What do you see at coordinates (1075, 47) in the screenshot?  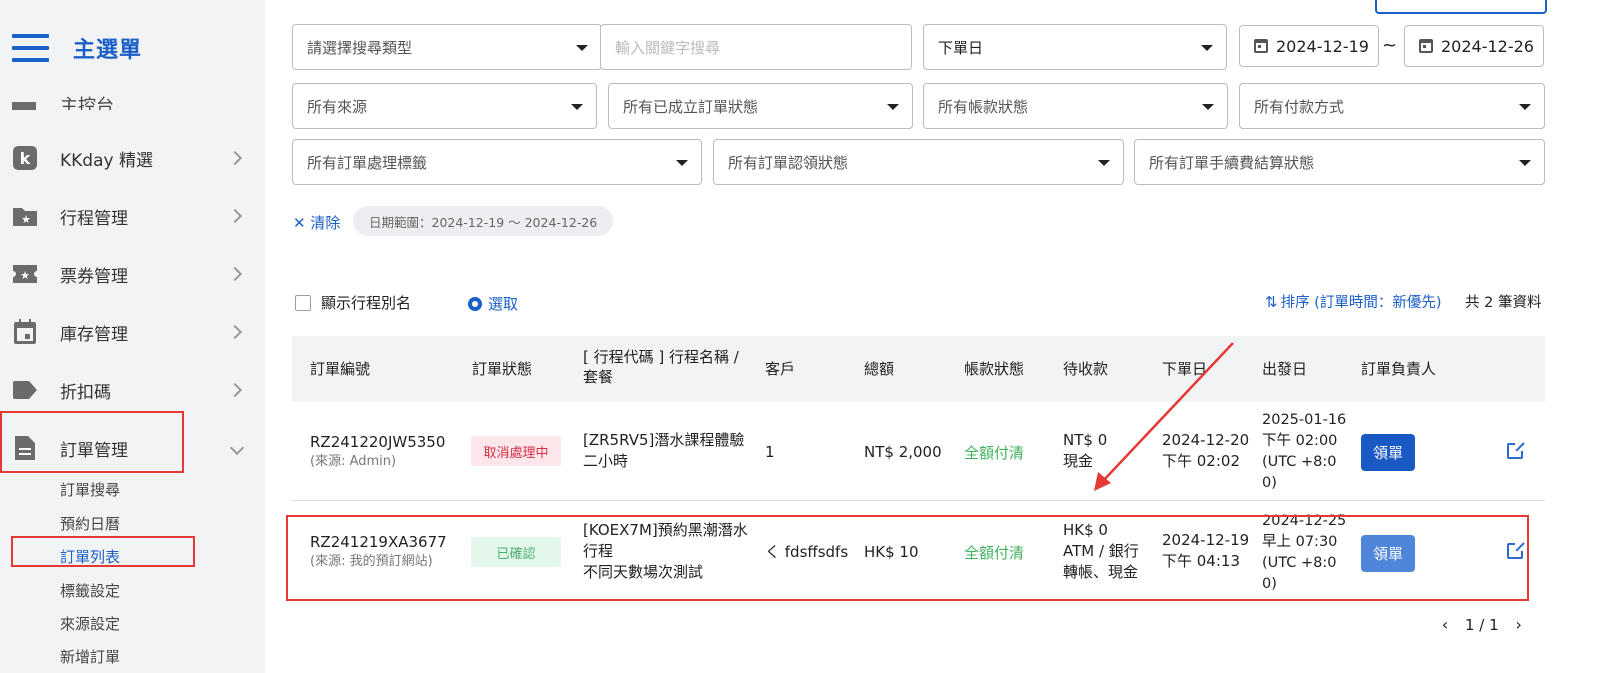 I see `date-type-select: 下單日` at bounding box center [1075, 47].